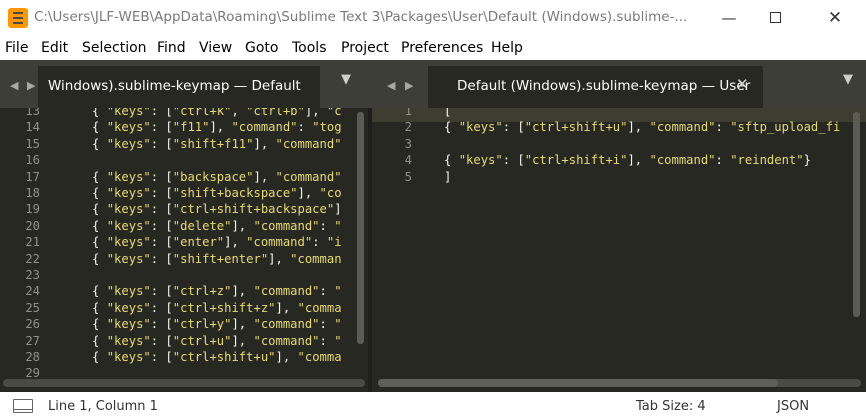 Image resolution: width=866 pixels, height=420 pixels. Describe the element at coordinates (114, 48) in the screenshot. I see `menu-selection: Selection` at that location.